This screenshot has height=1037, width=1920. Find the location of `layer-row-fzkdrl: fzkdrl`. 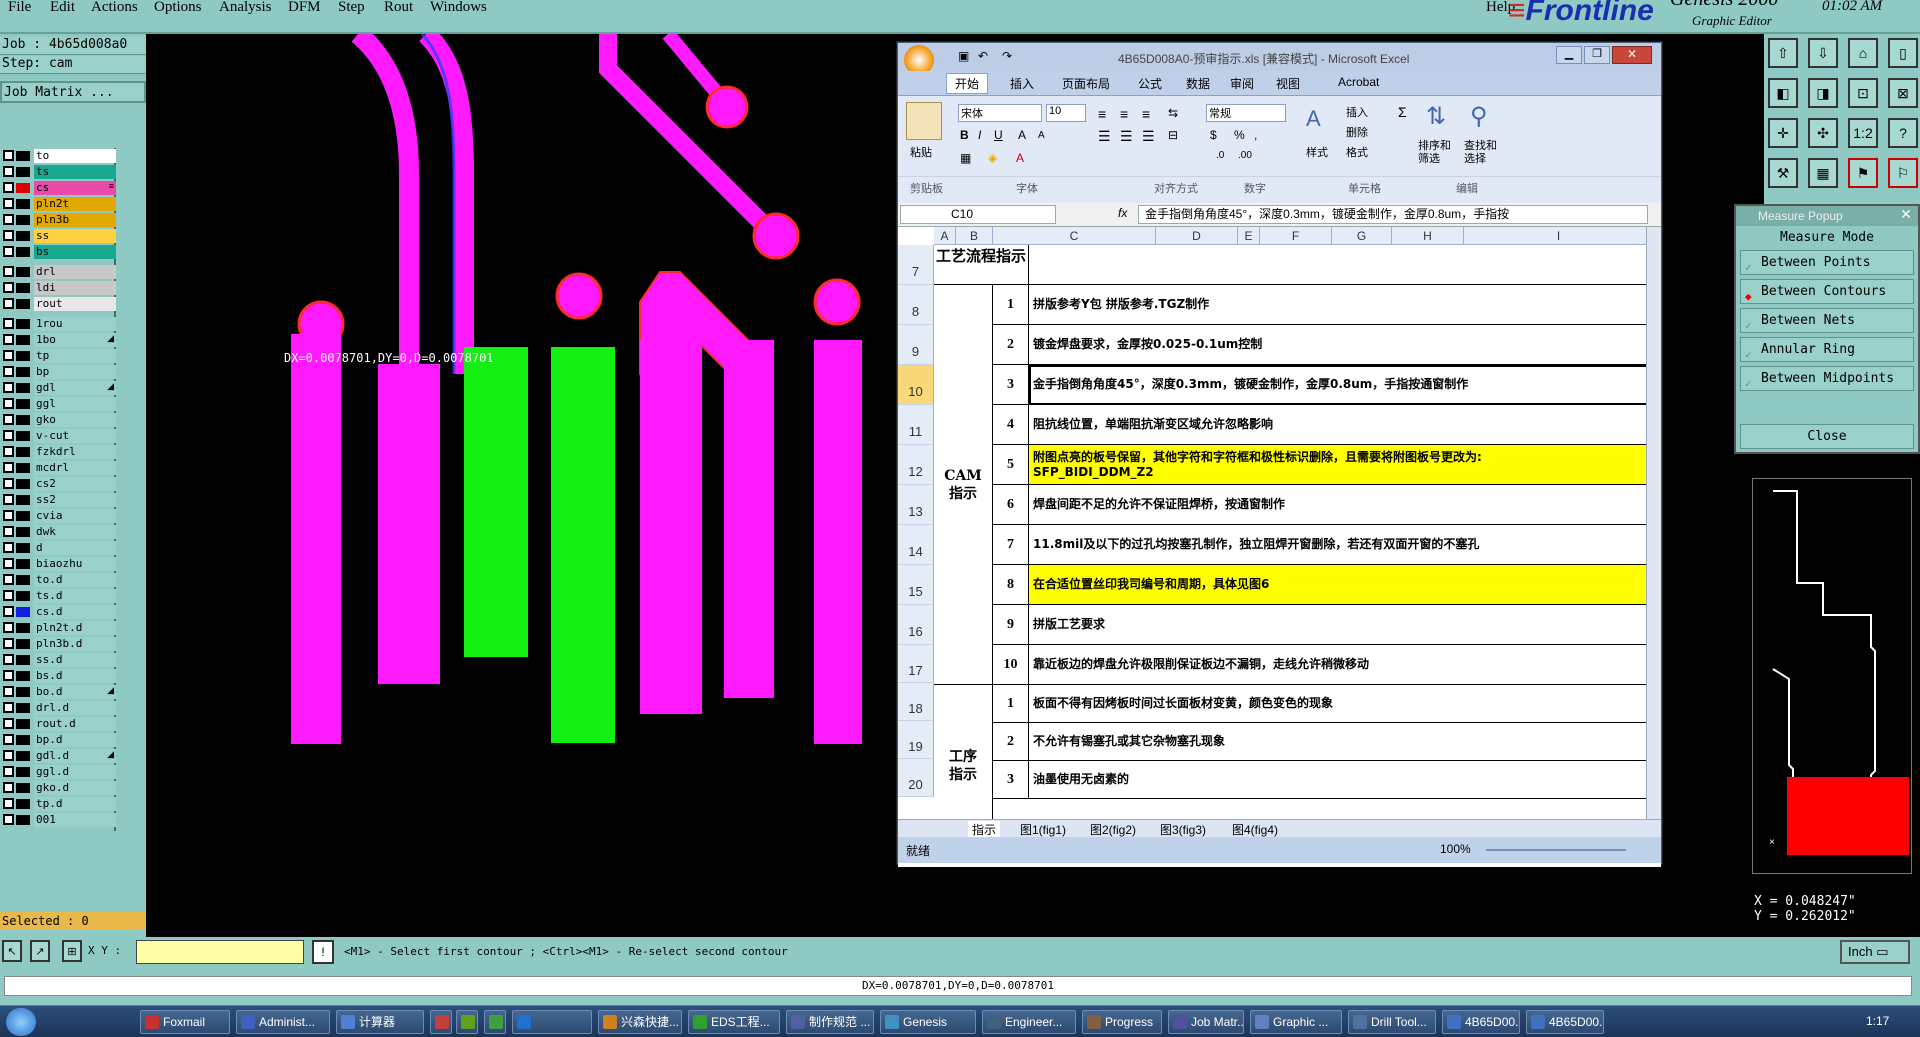

layer-row-fzkdrl: fzkdrl is located at coordinates (59, 452).